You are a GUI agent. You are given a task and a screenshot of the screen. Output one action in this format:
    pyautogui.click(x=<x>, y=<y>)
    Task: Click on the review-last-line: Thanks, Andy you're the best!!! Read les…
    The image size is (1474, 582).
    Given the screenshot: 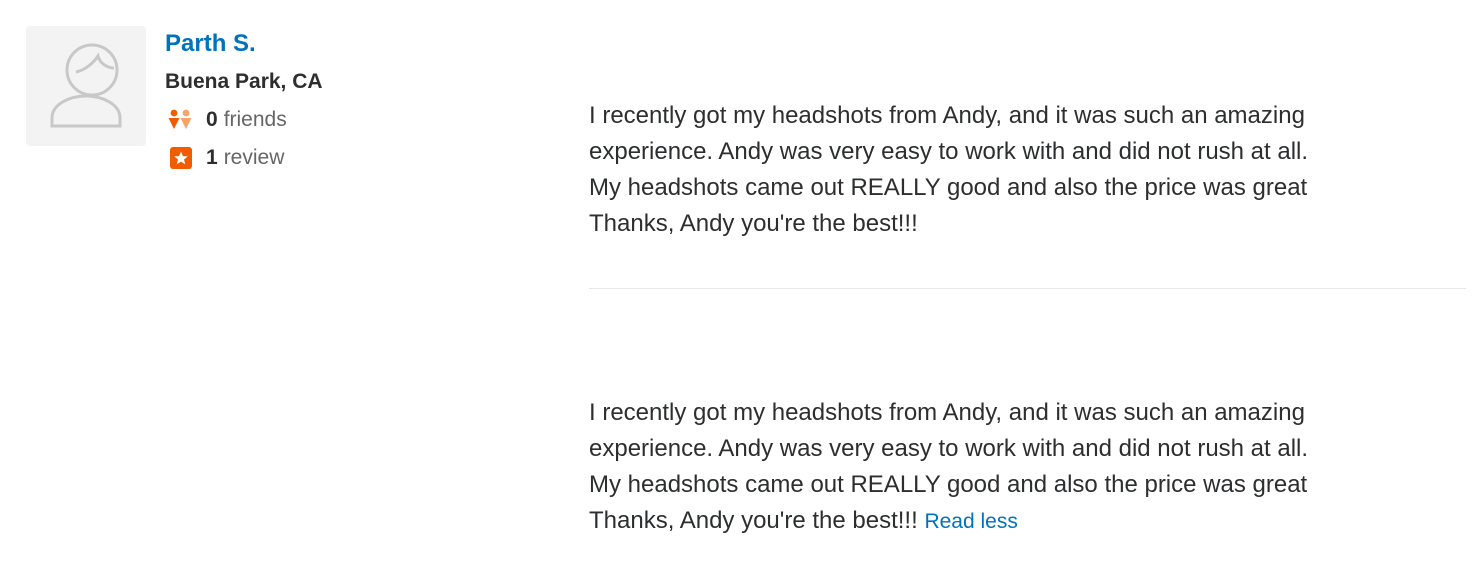 What is the action you would take?
    pyautogui.click(x=1024, y=521)
    